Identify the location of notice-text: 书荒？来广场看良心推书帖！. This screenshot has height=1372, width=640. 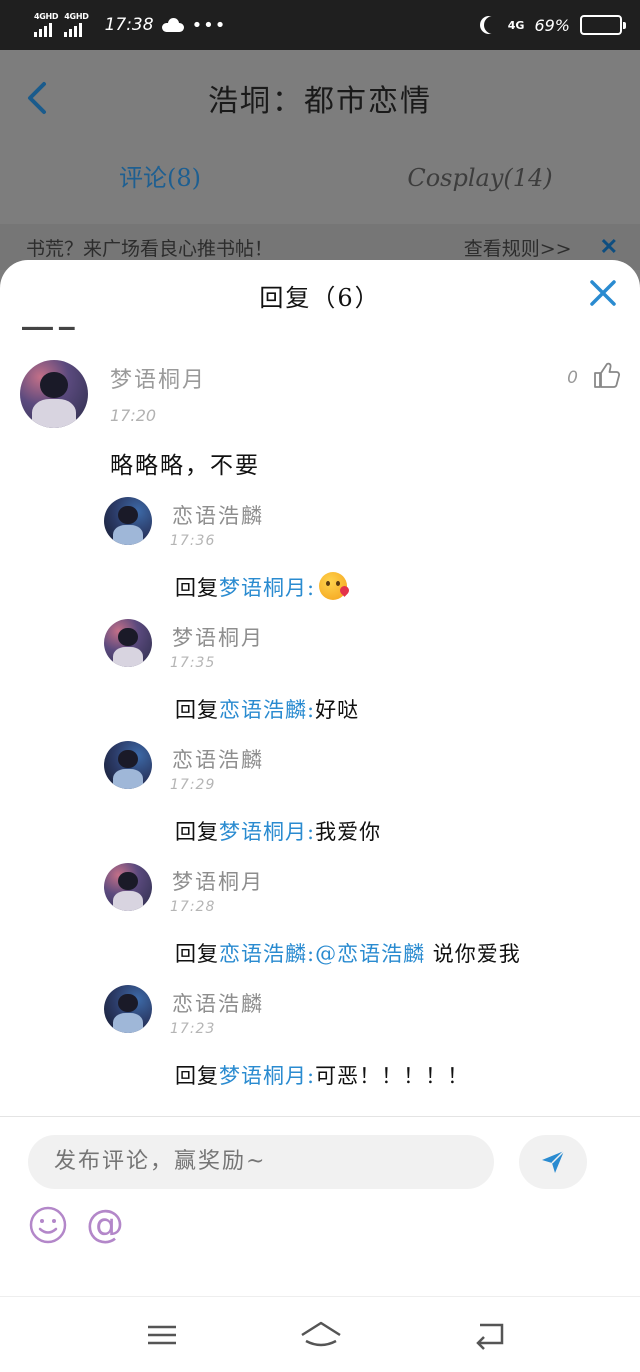
(149, 247).